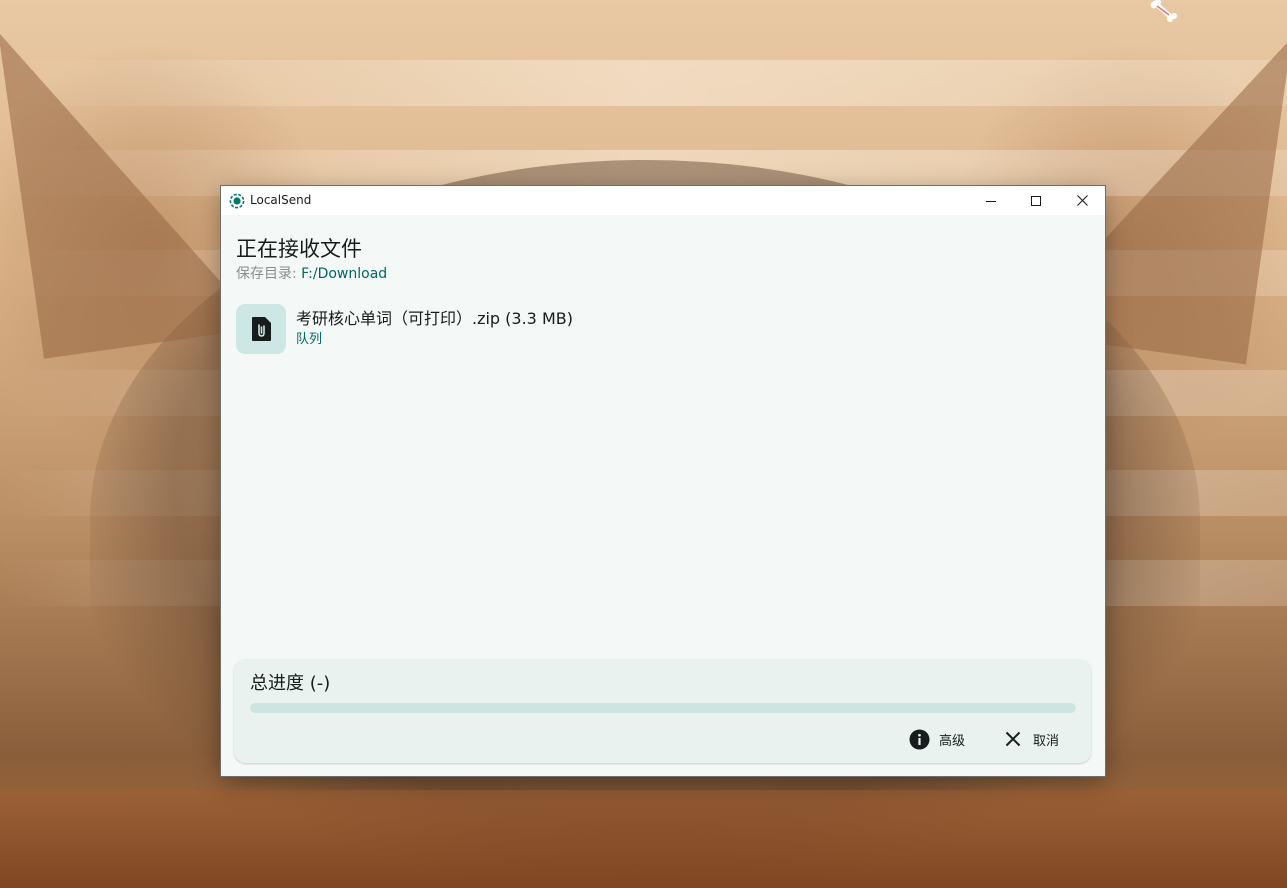  Describe the element at coordinates (919, 739) in the screenshot. I see `info-icon` at that location.